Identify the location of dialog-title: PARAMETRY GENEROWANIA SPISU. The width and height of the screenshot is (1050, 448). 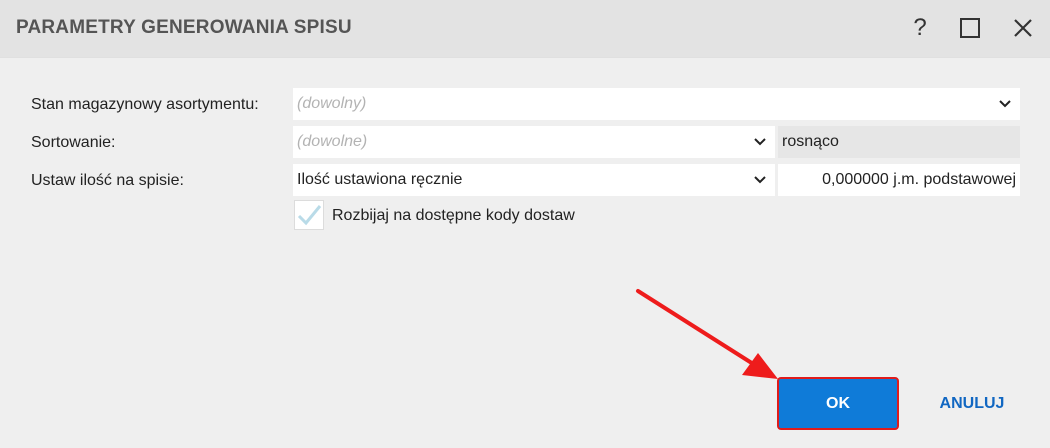
(184, 27).